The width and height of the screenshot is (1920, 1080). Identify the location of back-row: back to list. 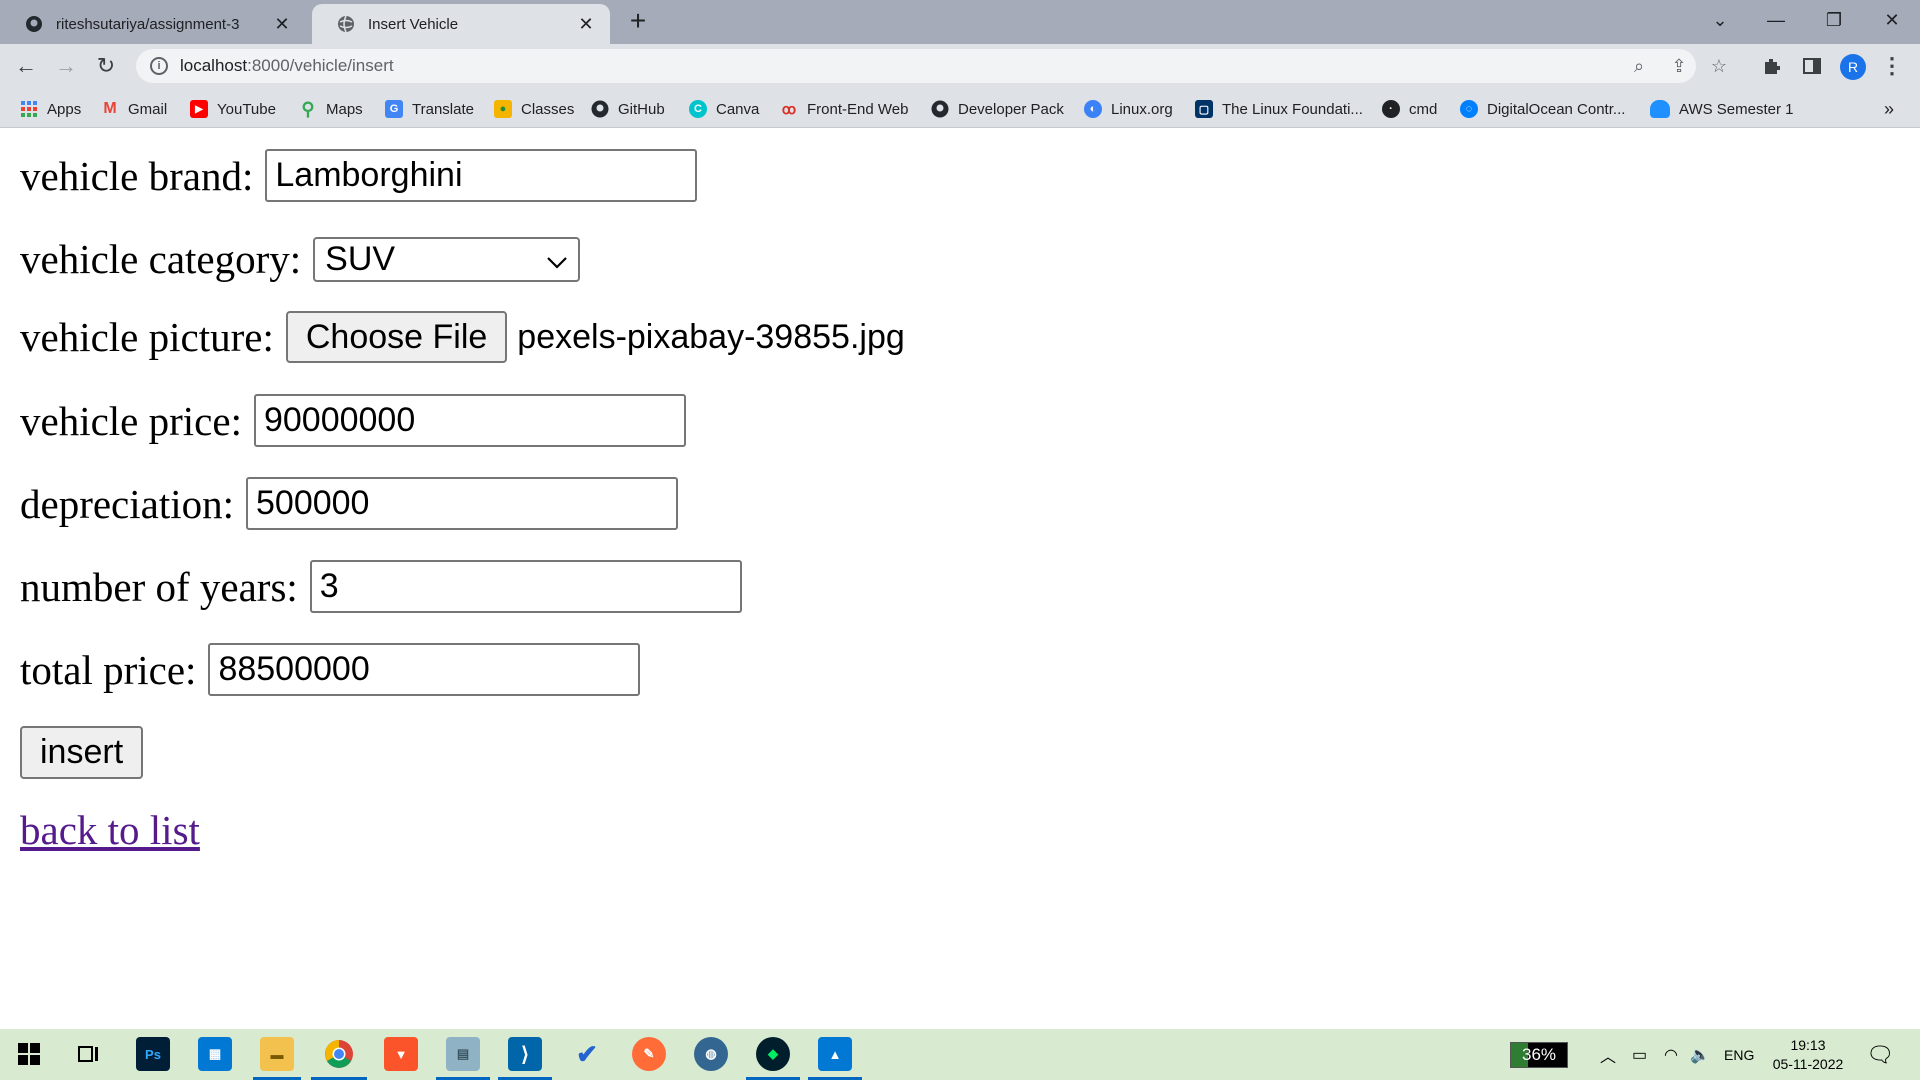
(110, 830).